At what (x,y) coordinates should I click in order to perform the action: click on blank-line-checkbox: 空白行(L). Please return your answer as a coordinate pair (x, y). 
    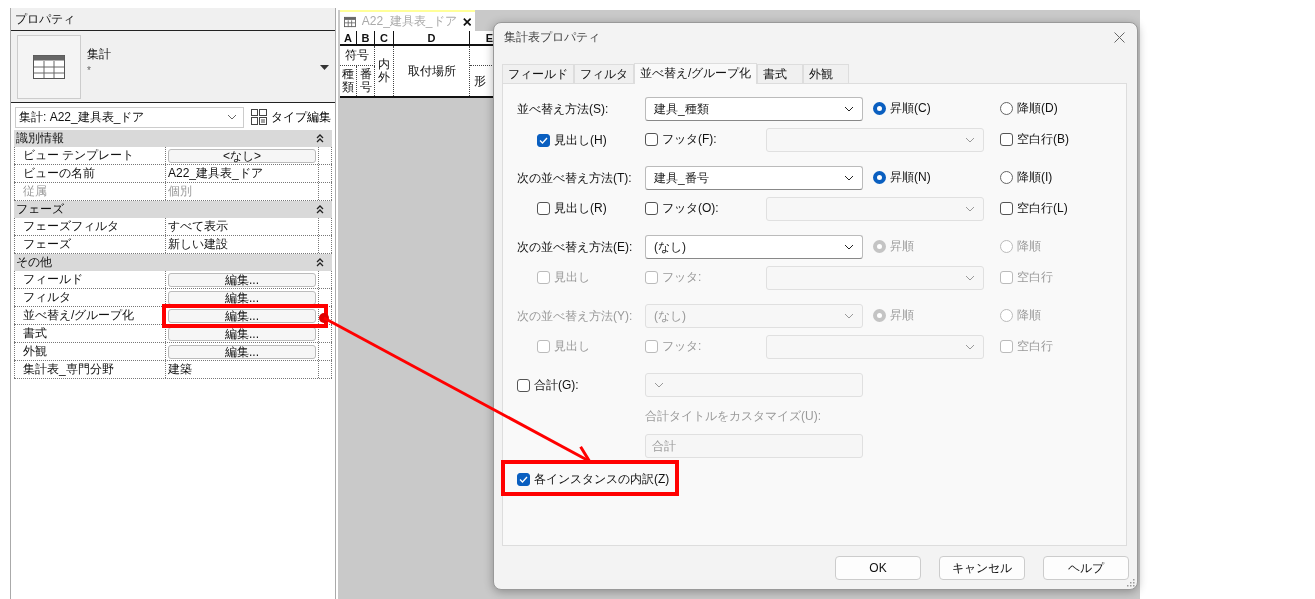
    Looking at the image, I should click on (1034, 208).